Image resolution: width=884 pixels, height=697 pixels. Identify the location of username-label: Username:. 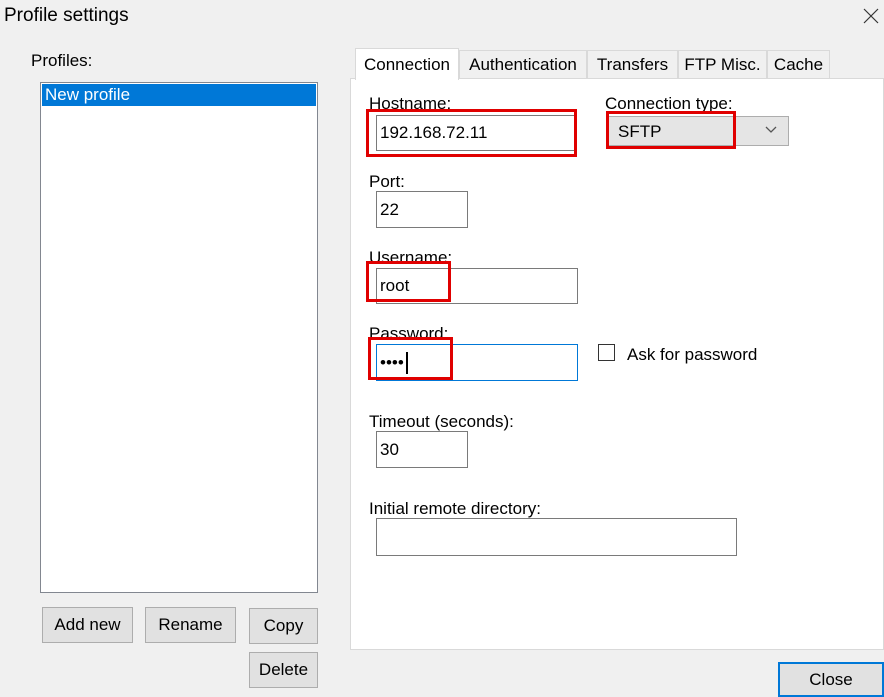
(411, 257).